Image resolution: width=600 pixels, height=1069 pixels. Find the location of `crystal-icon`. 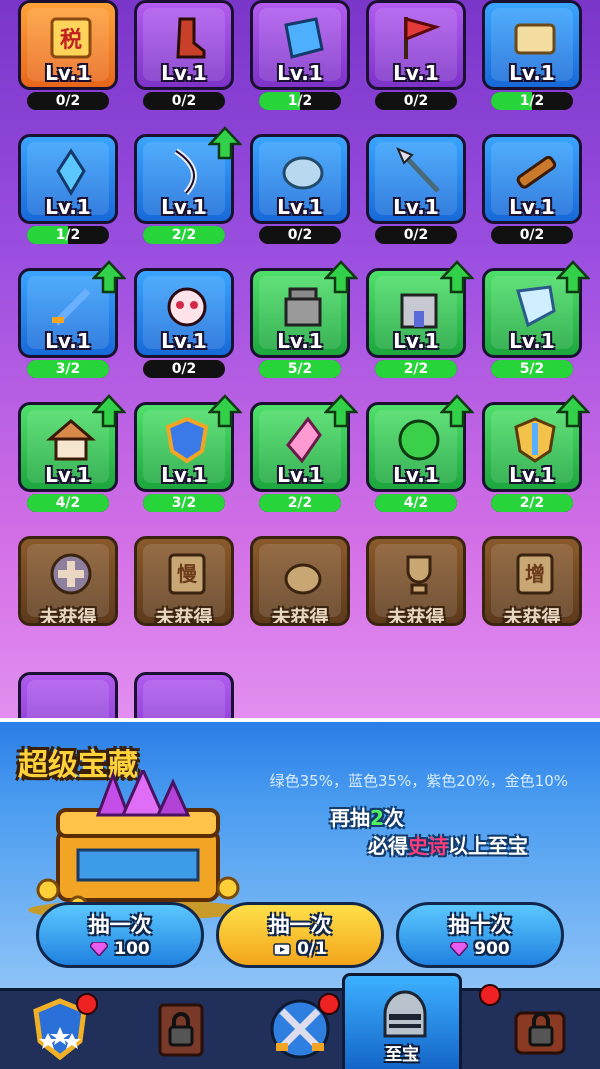

crystal-icon is located at coordinates (71, 172).